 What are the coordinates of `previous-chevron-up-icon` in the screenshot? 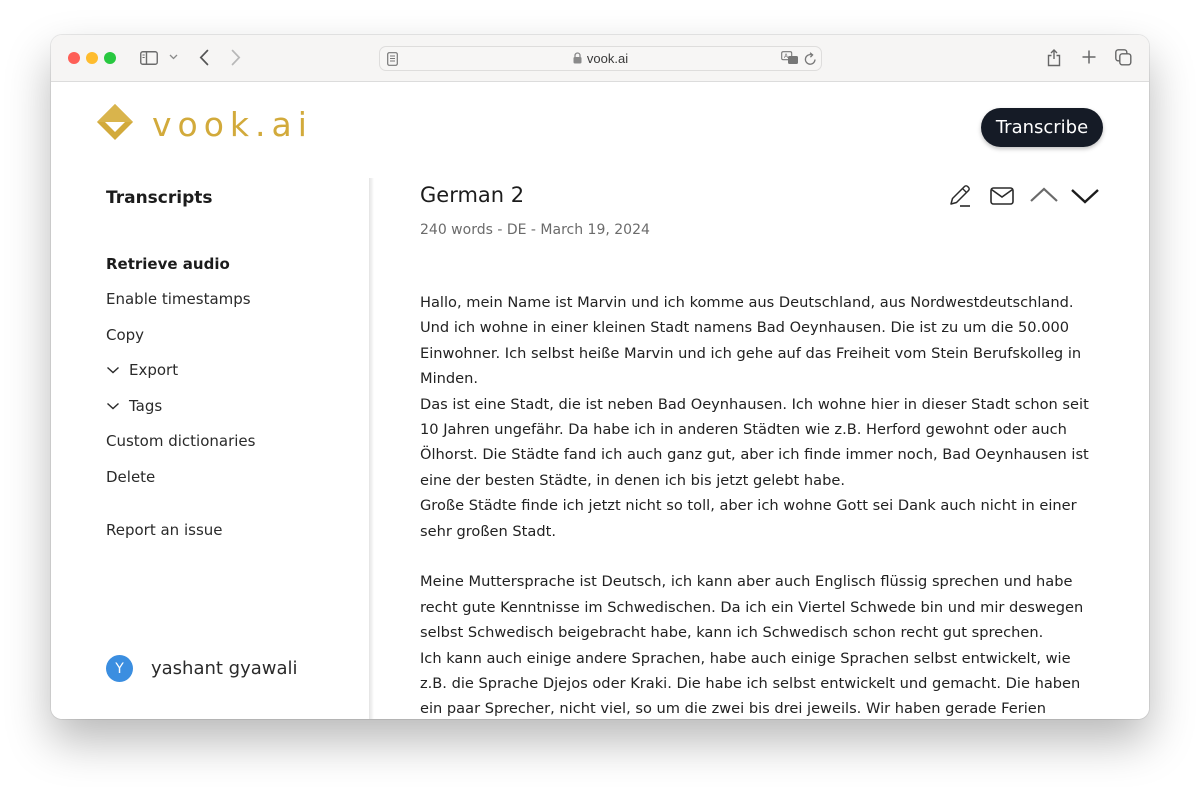 It's located at (1044, 196).